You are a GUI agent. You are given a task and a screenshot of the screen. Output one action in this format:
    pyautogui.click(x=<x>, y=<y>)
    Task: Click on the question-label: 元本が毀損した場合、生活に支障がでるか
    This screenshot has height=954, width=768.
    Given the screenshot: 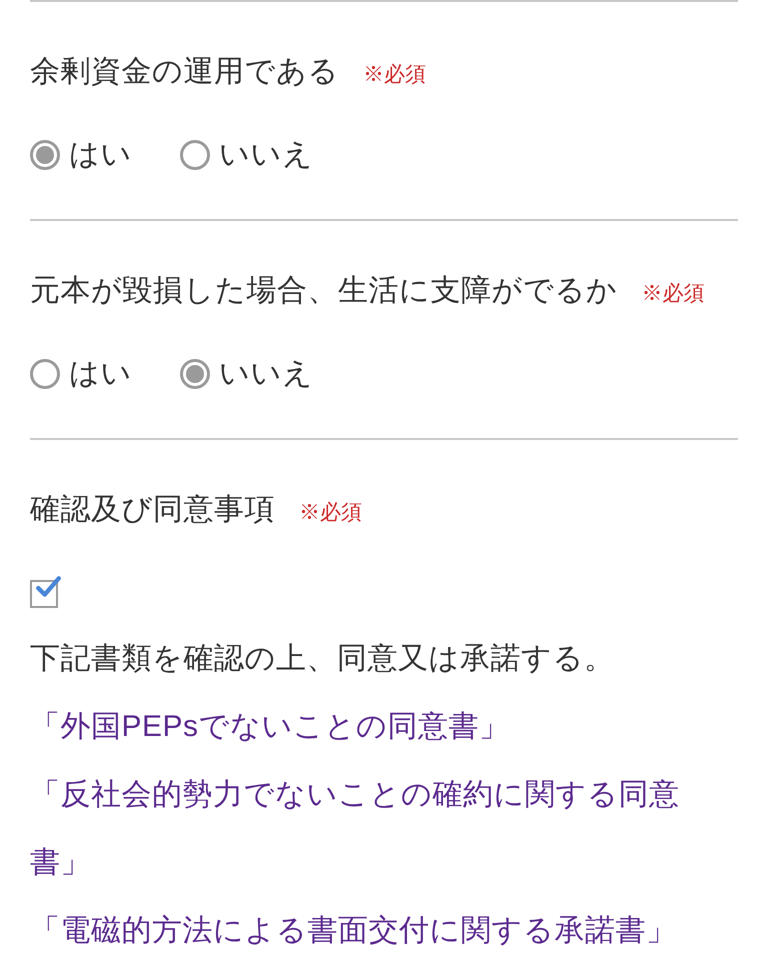 What is the action you would take?
    pyautogui.click(x=324, y=291)
    